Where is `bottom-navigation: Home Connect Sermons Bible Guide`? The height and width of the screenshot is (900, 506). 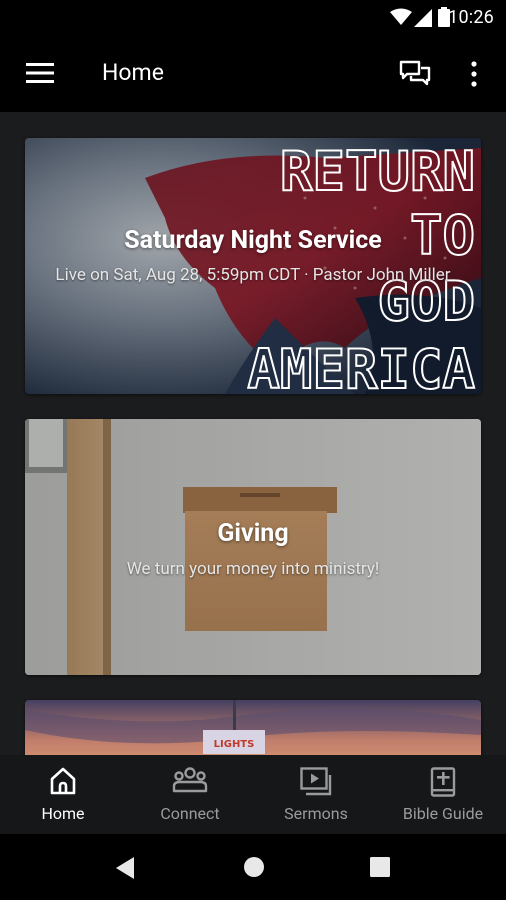
bottom-navigation: Home Connect Sermons Bible Guide is located at coordinates (253, 794).